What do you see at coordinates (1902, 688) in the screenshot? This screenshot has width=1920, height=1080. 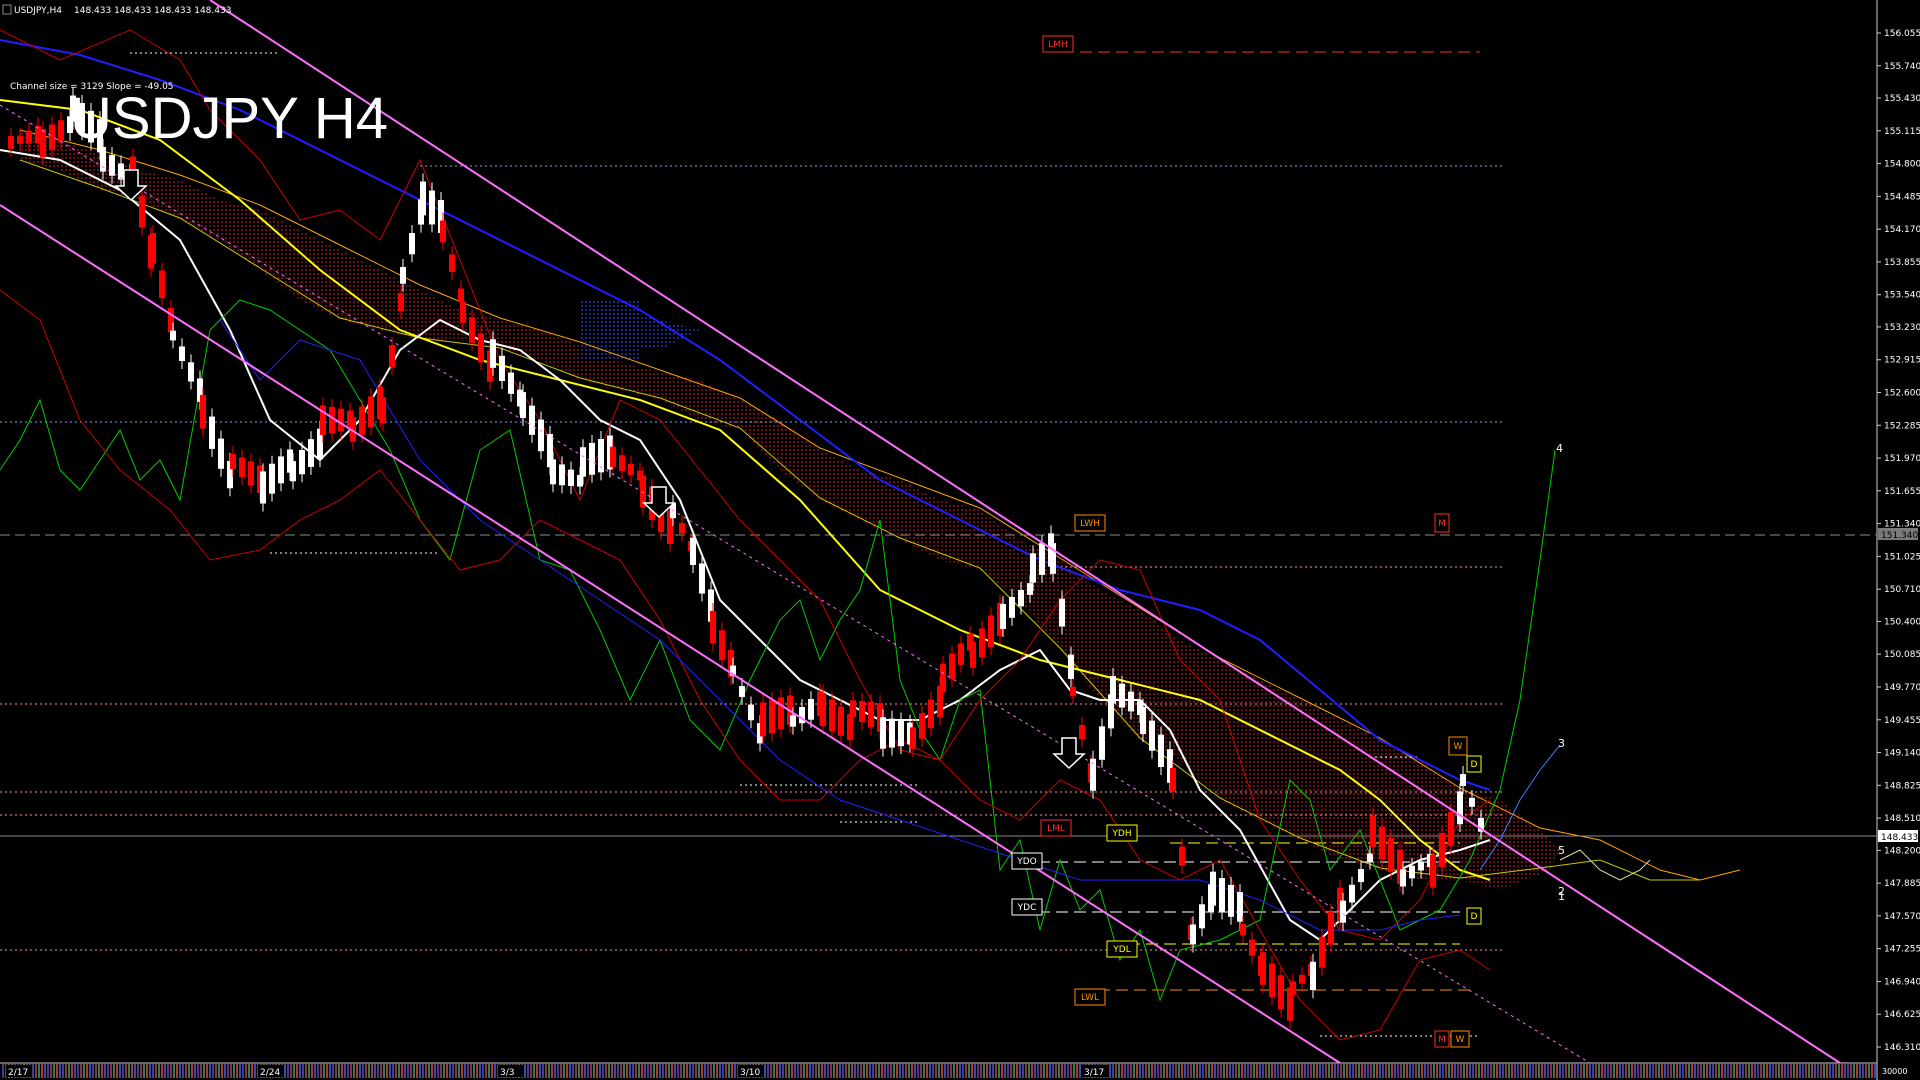 I see `y-tick-label: 149.770` at bounding box center [1902, 688].